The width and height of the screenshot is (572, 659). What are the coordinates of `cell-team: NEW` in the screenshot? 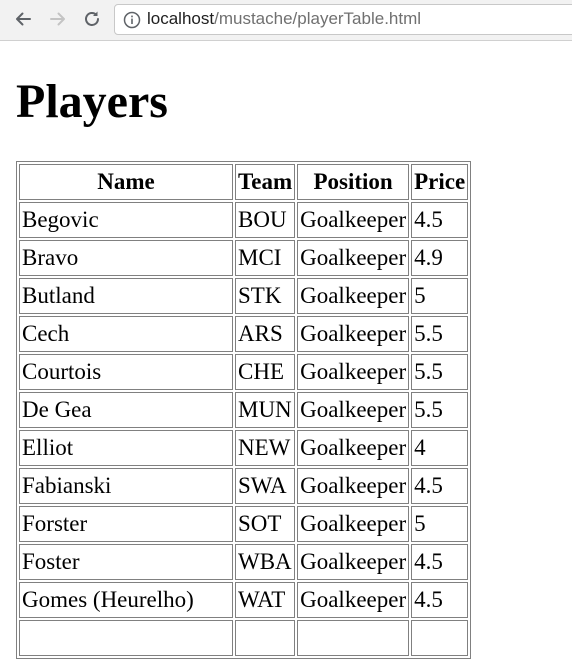 It's located at (265, 448).